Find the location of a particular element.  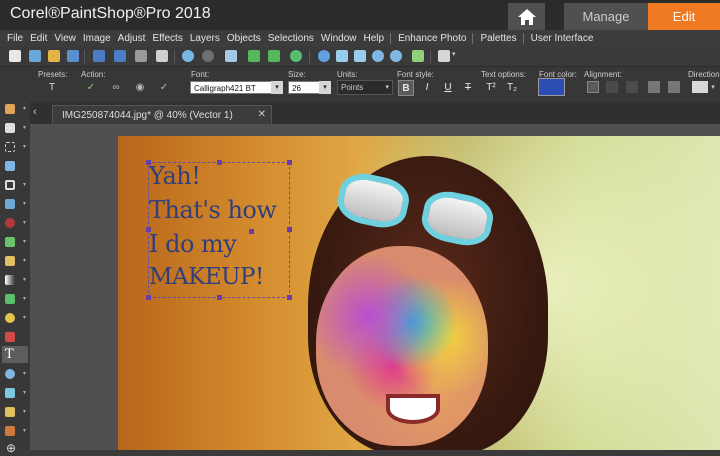

back-arrow-icon is located at coordinates (254, 56).